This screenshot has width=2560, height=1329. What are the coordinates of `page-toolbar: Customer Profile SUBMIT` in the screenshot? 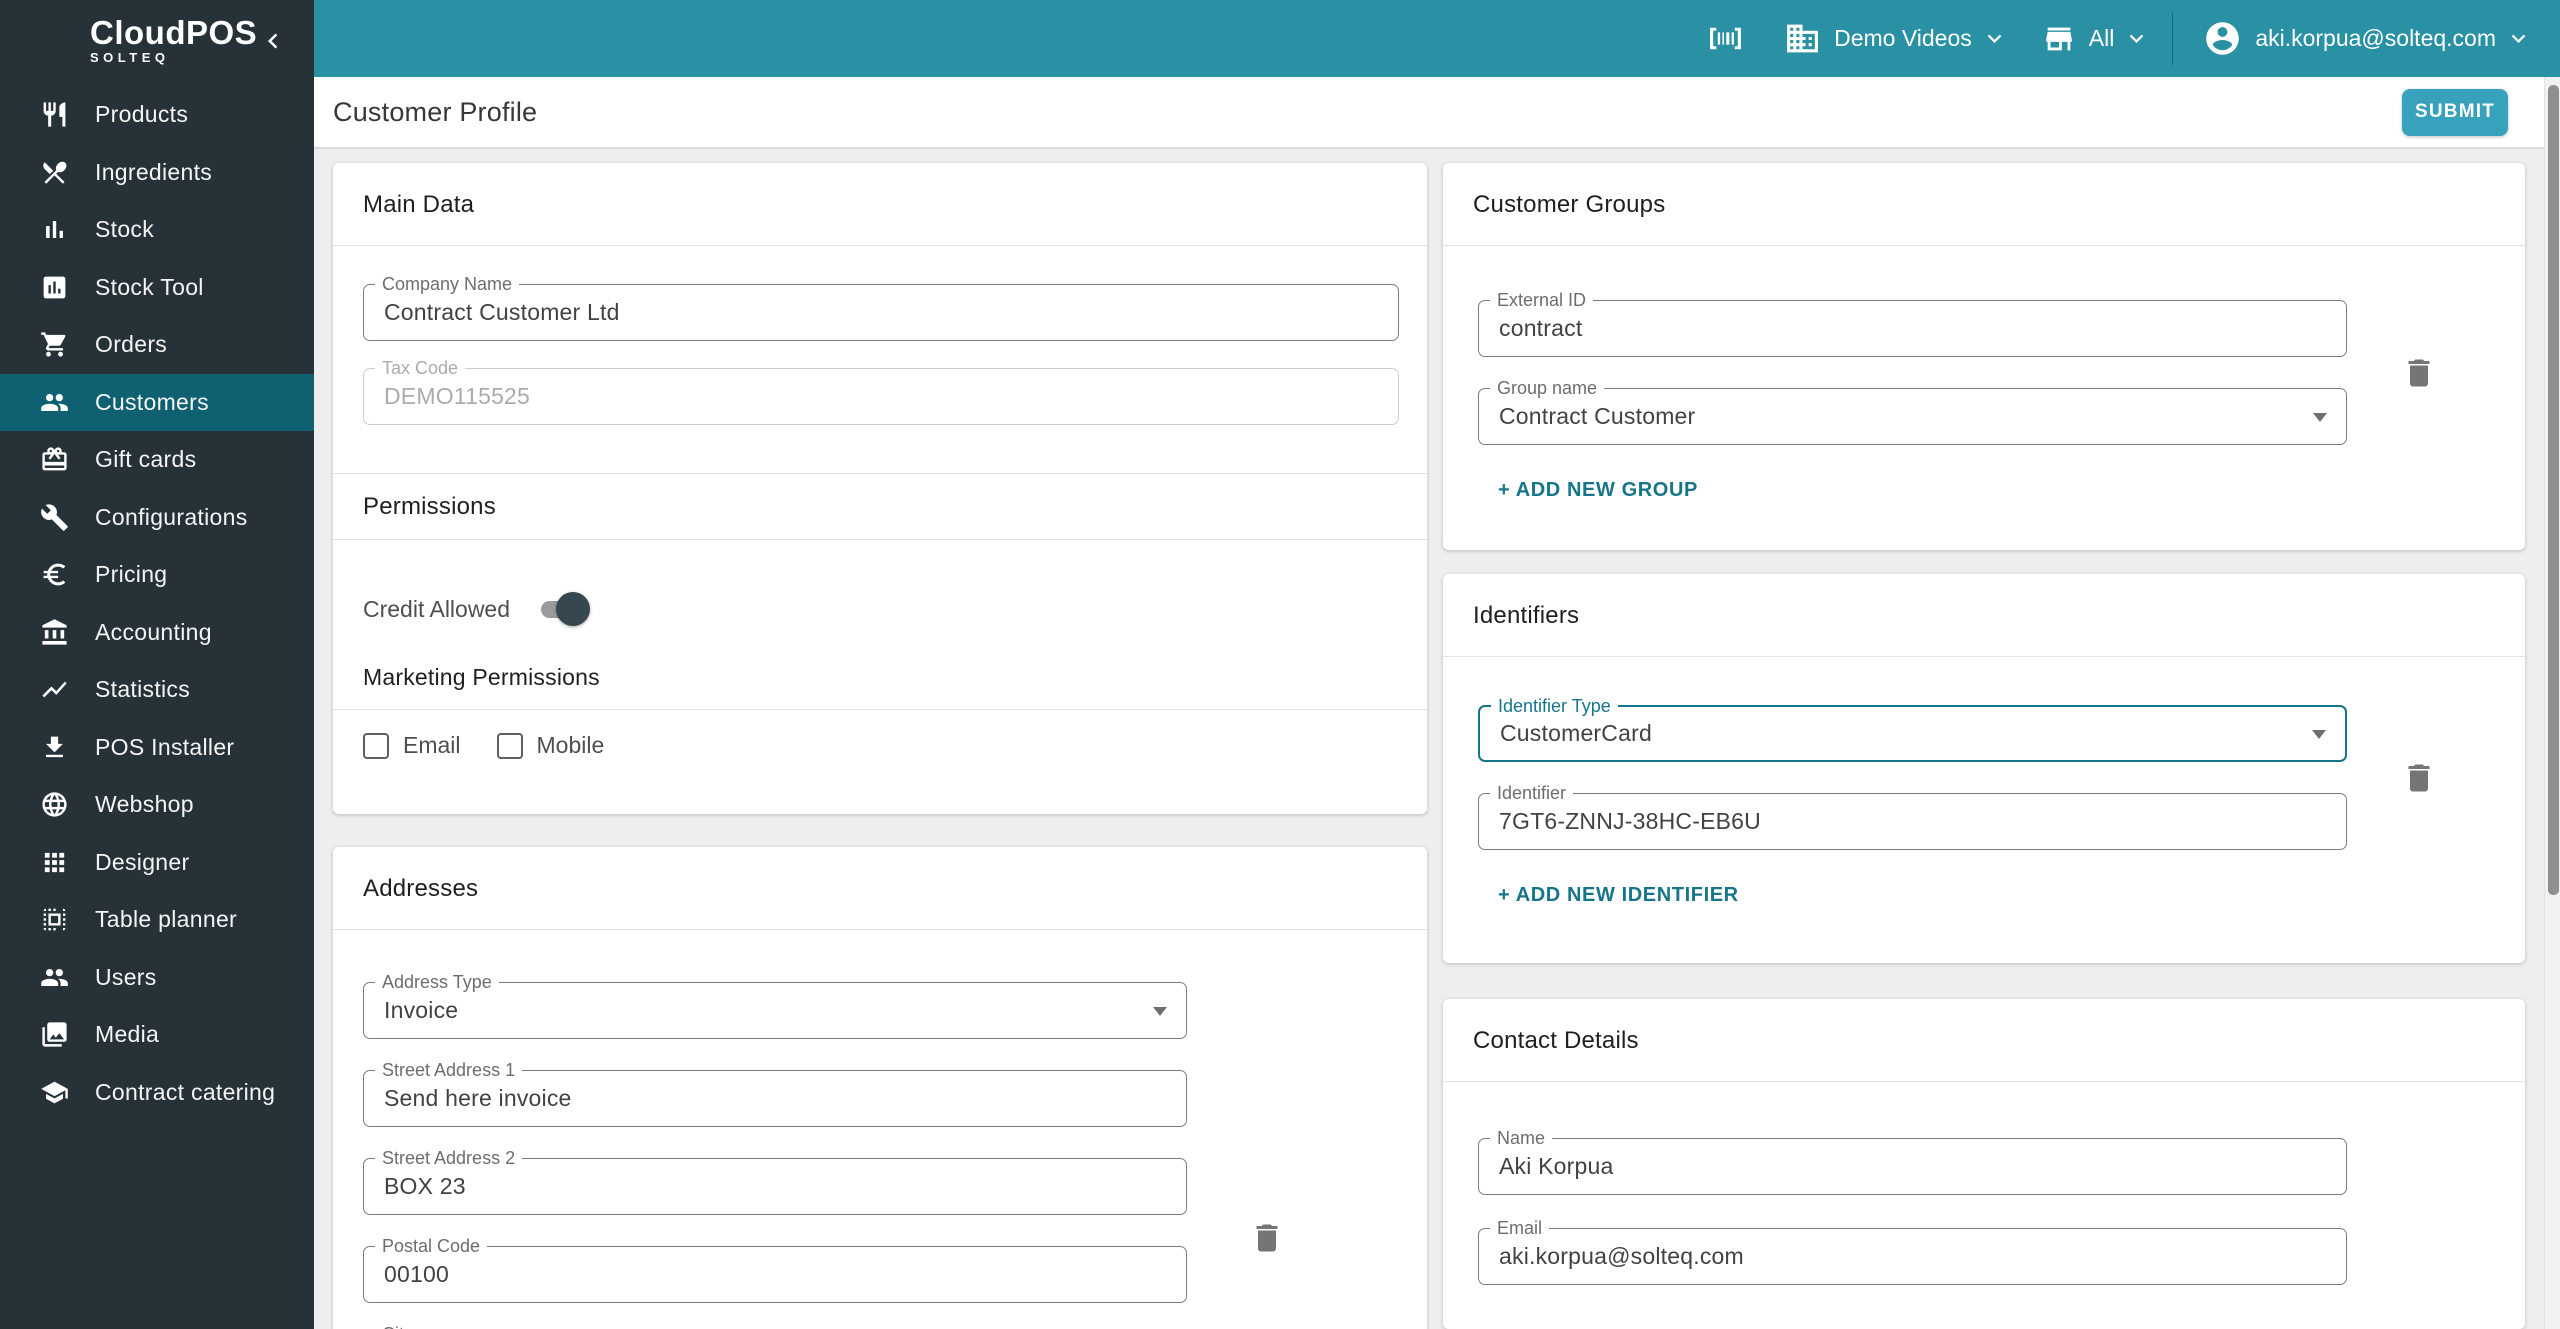 It's located at (1429, 113).